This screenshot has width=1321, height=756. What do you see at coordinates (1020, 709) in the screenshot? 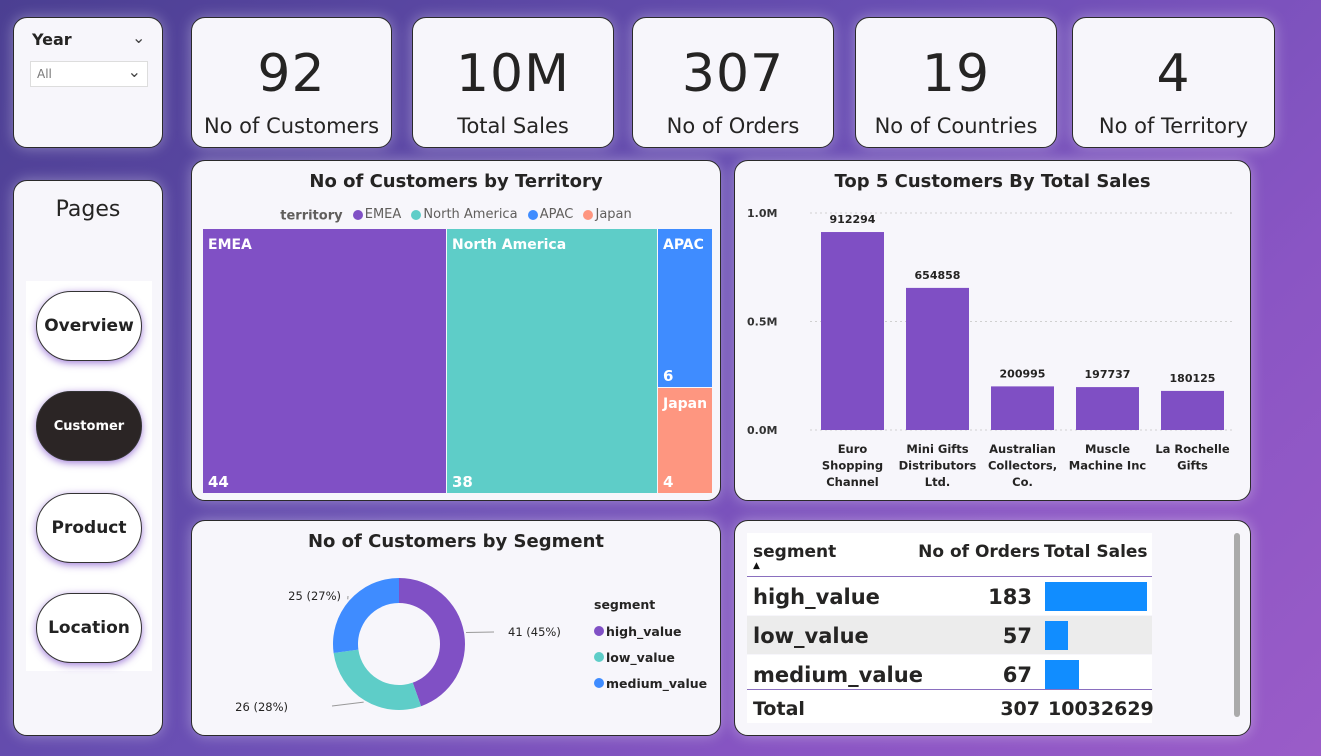
I see `total-orders: 307` at bounding box center [1020, 709].